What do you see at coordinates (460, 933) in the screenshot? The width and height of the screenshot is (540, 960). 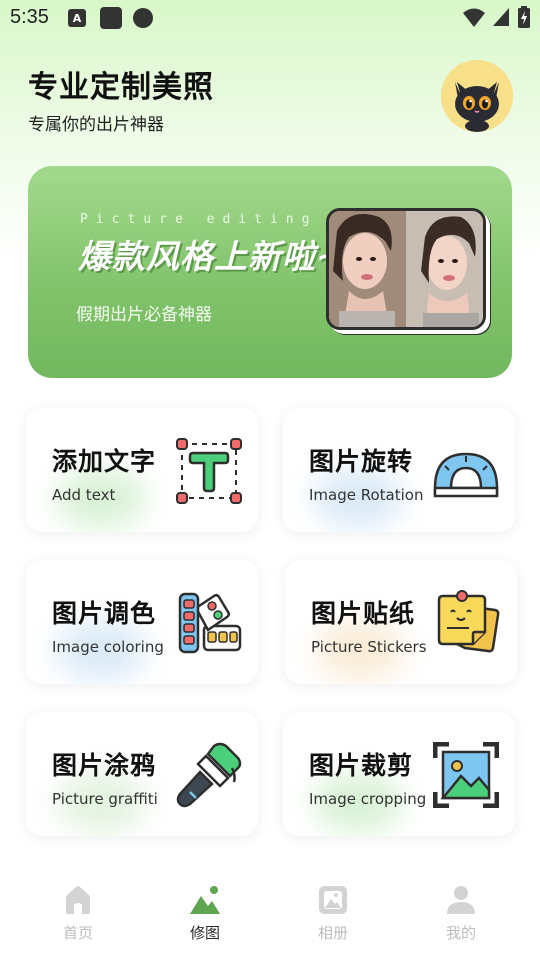 I see `nav-label: 我的` at bounding box center [460, 933].